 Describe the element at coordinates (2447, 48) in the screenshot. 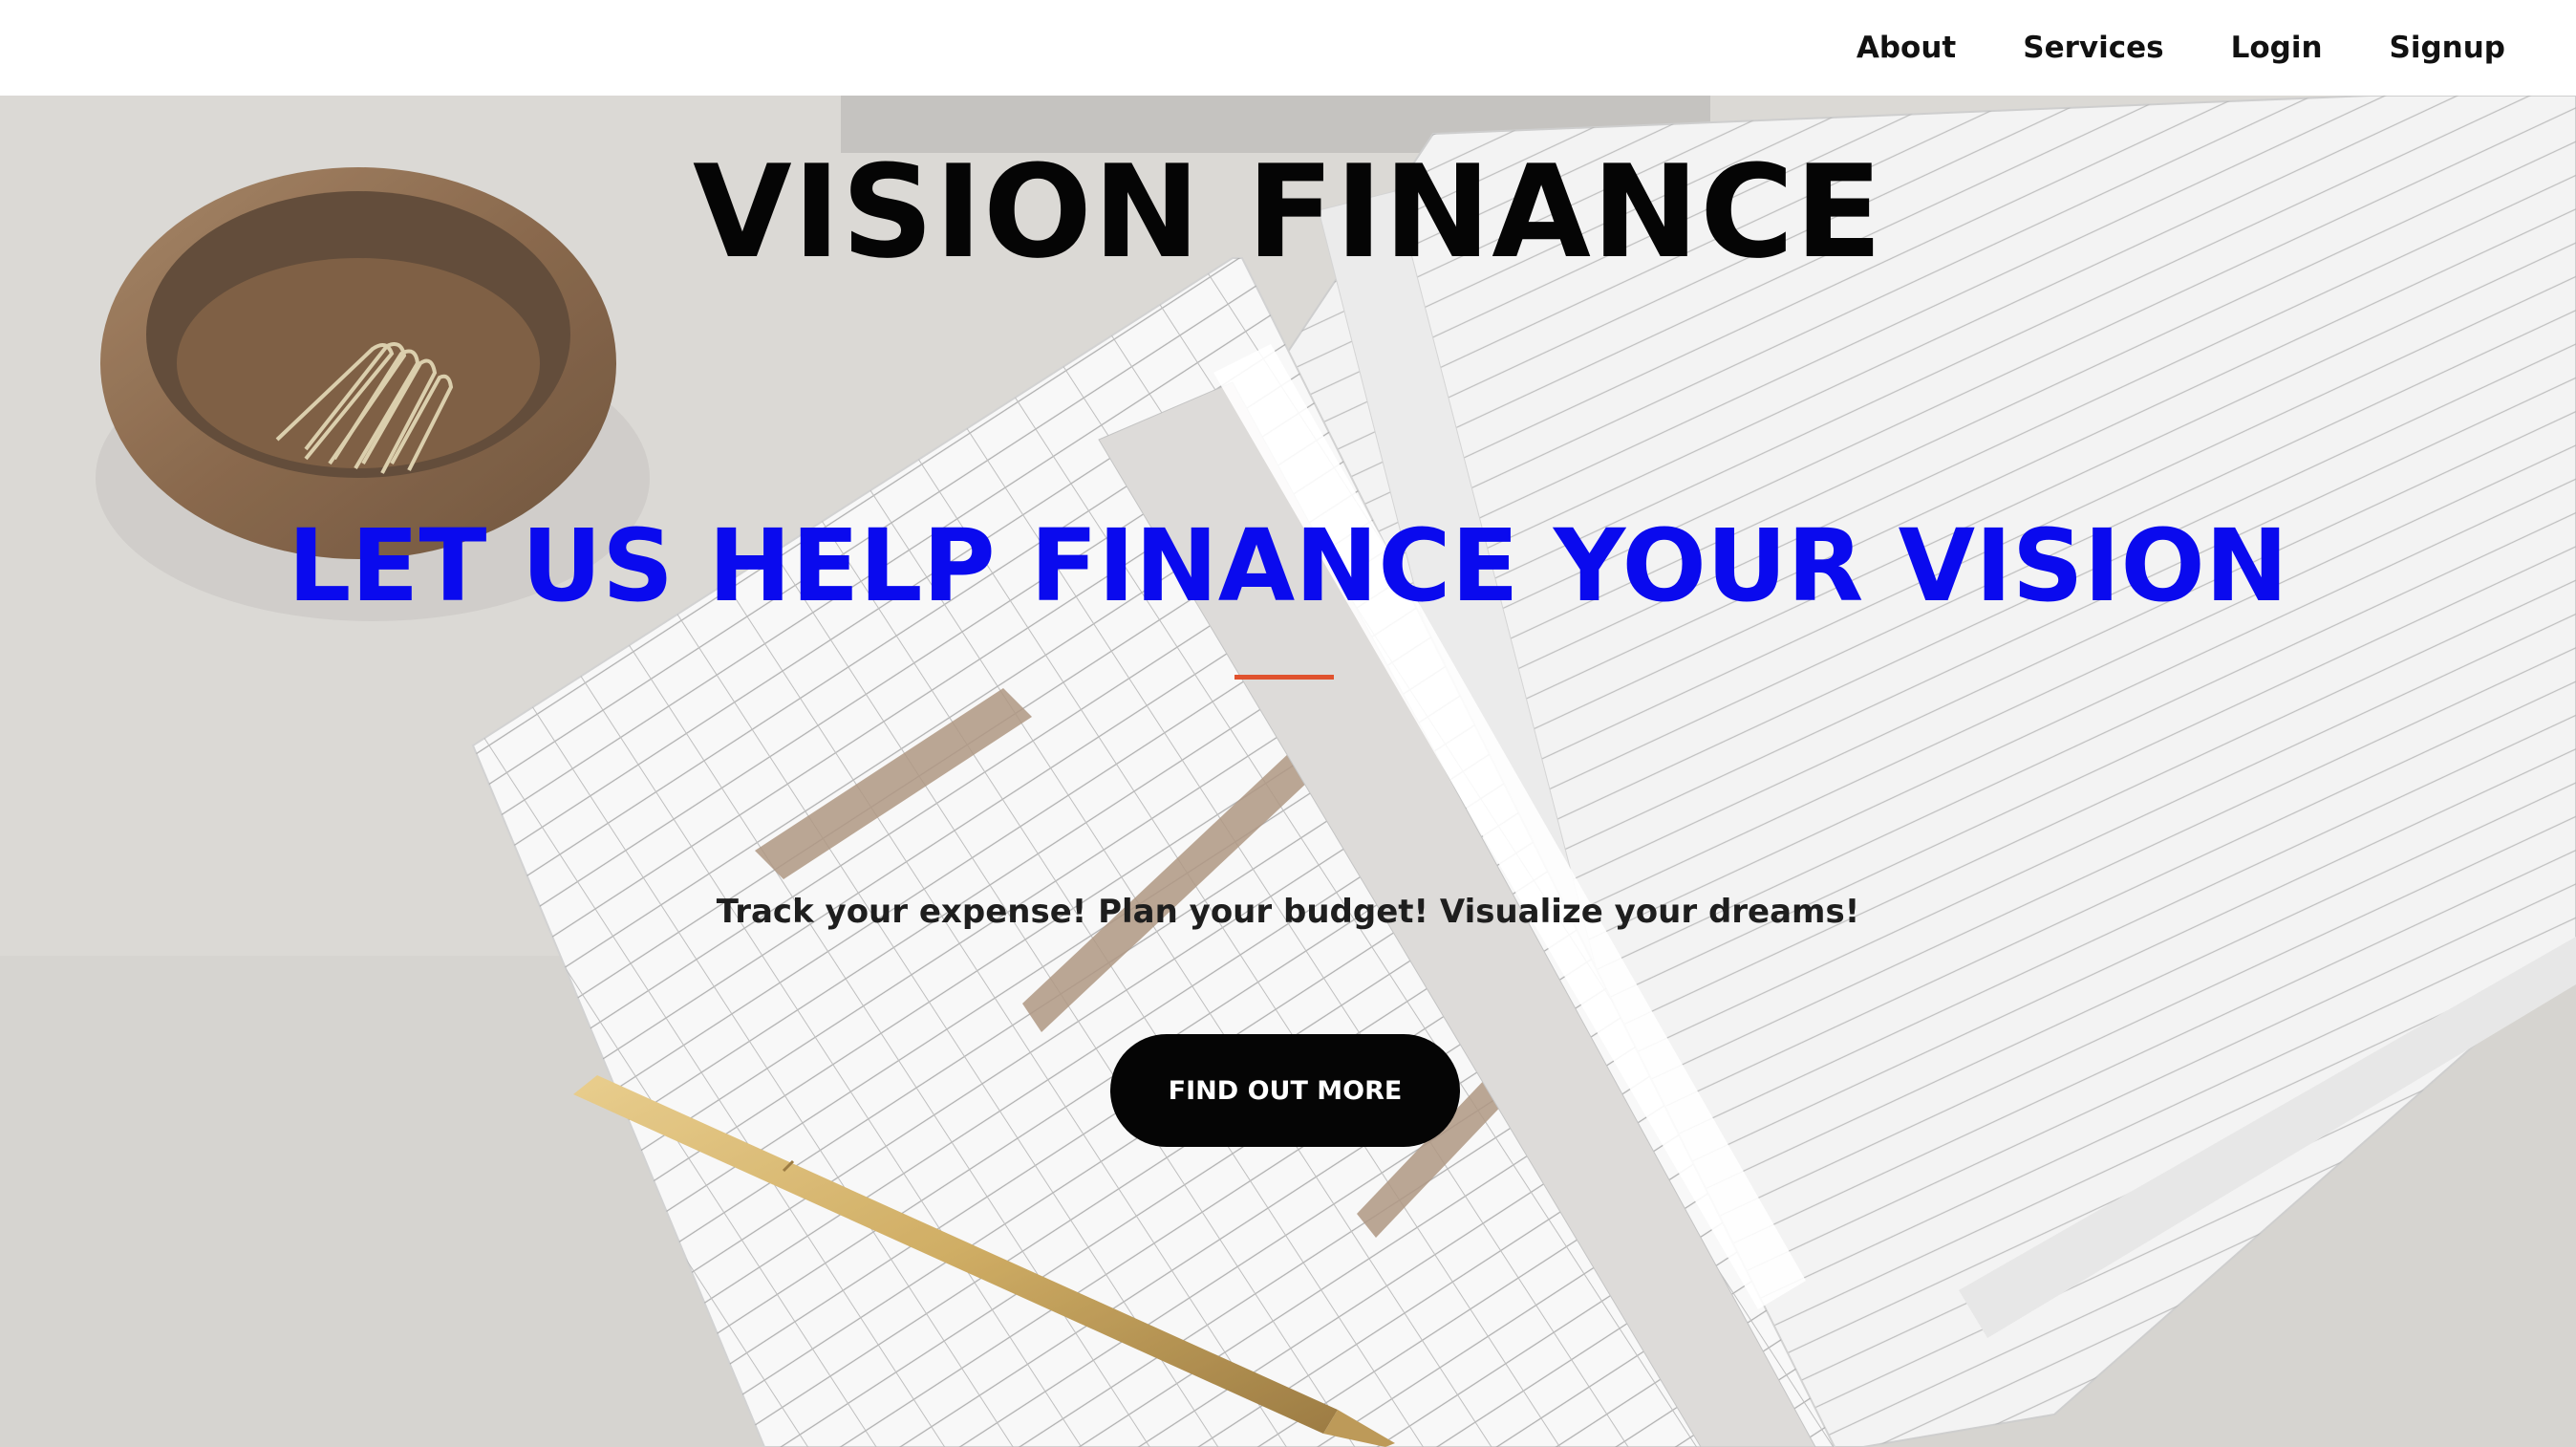

I see `nav-link-signup: Signup` at that location.